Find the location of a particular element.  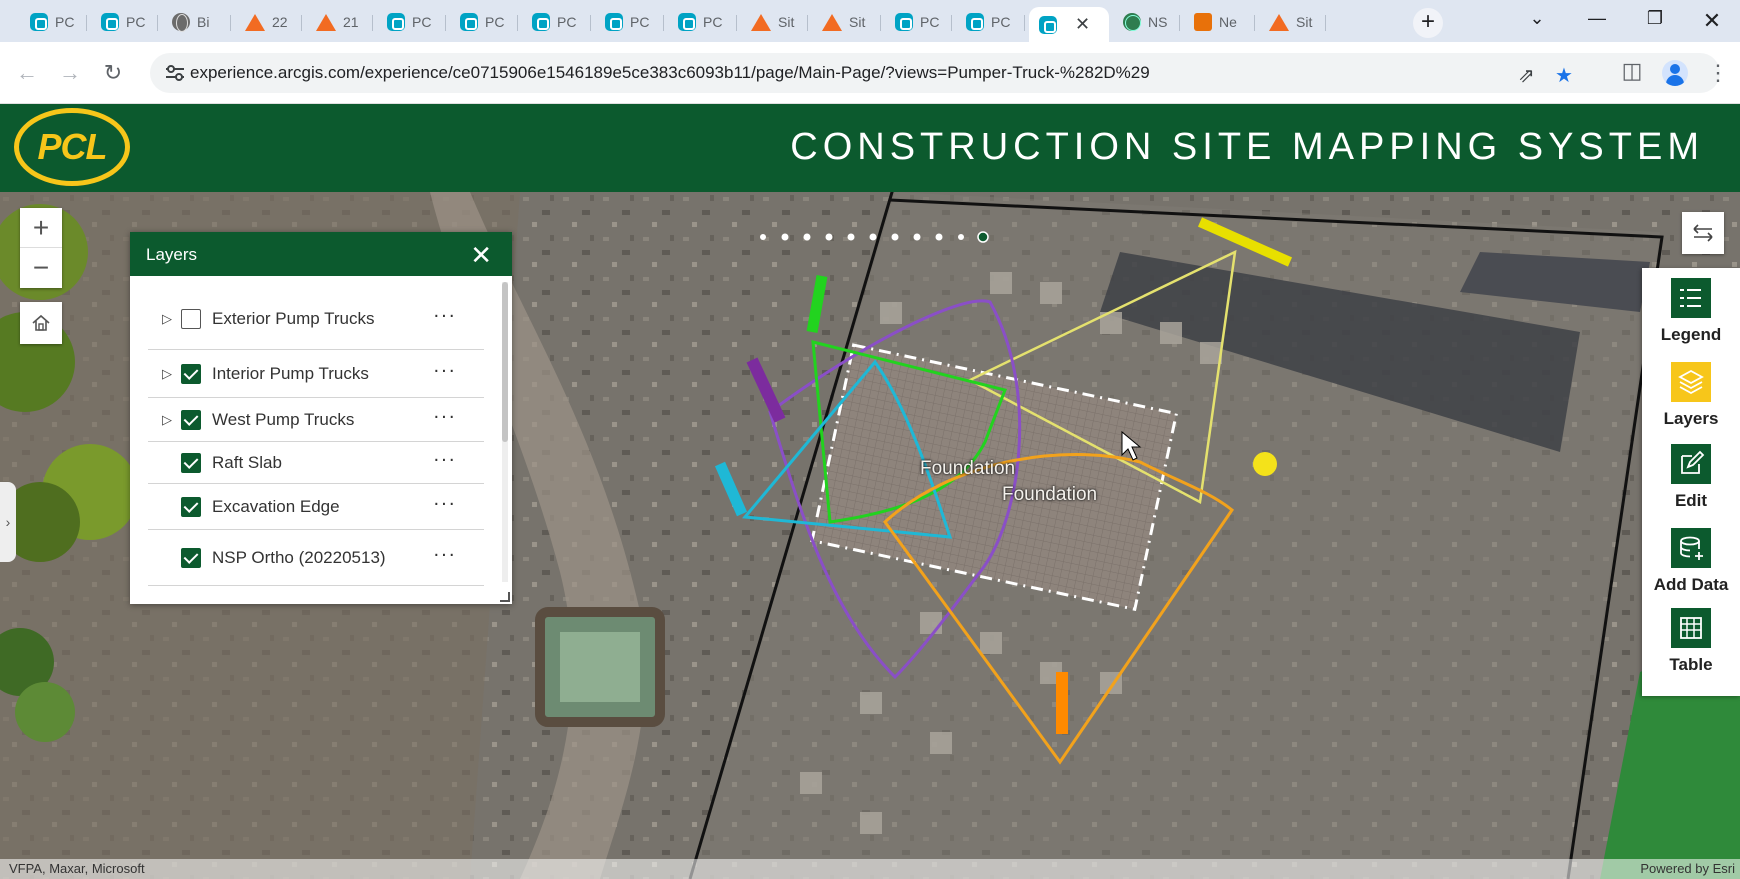

home-button is located at coordinates (41, 323).